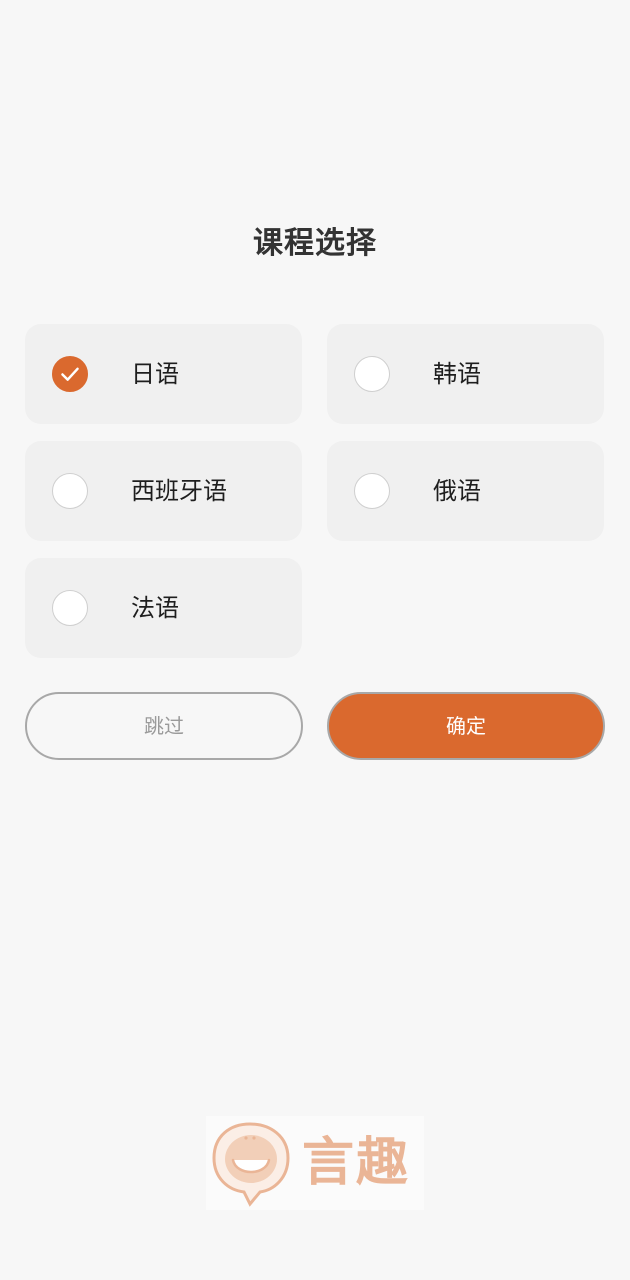  I want to click on radio-checked-icon, so click(70, 374).